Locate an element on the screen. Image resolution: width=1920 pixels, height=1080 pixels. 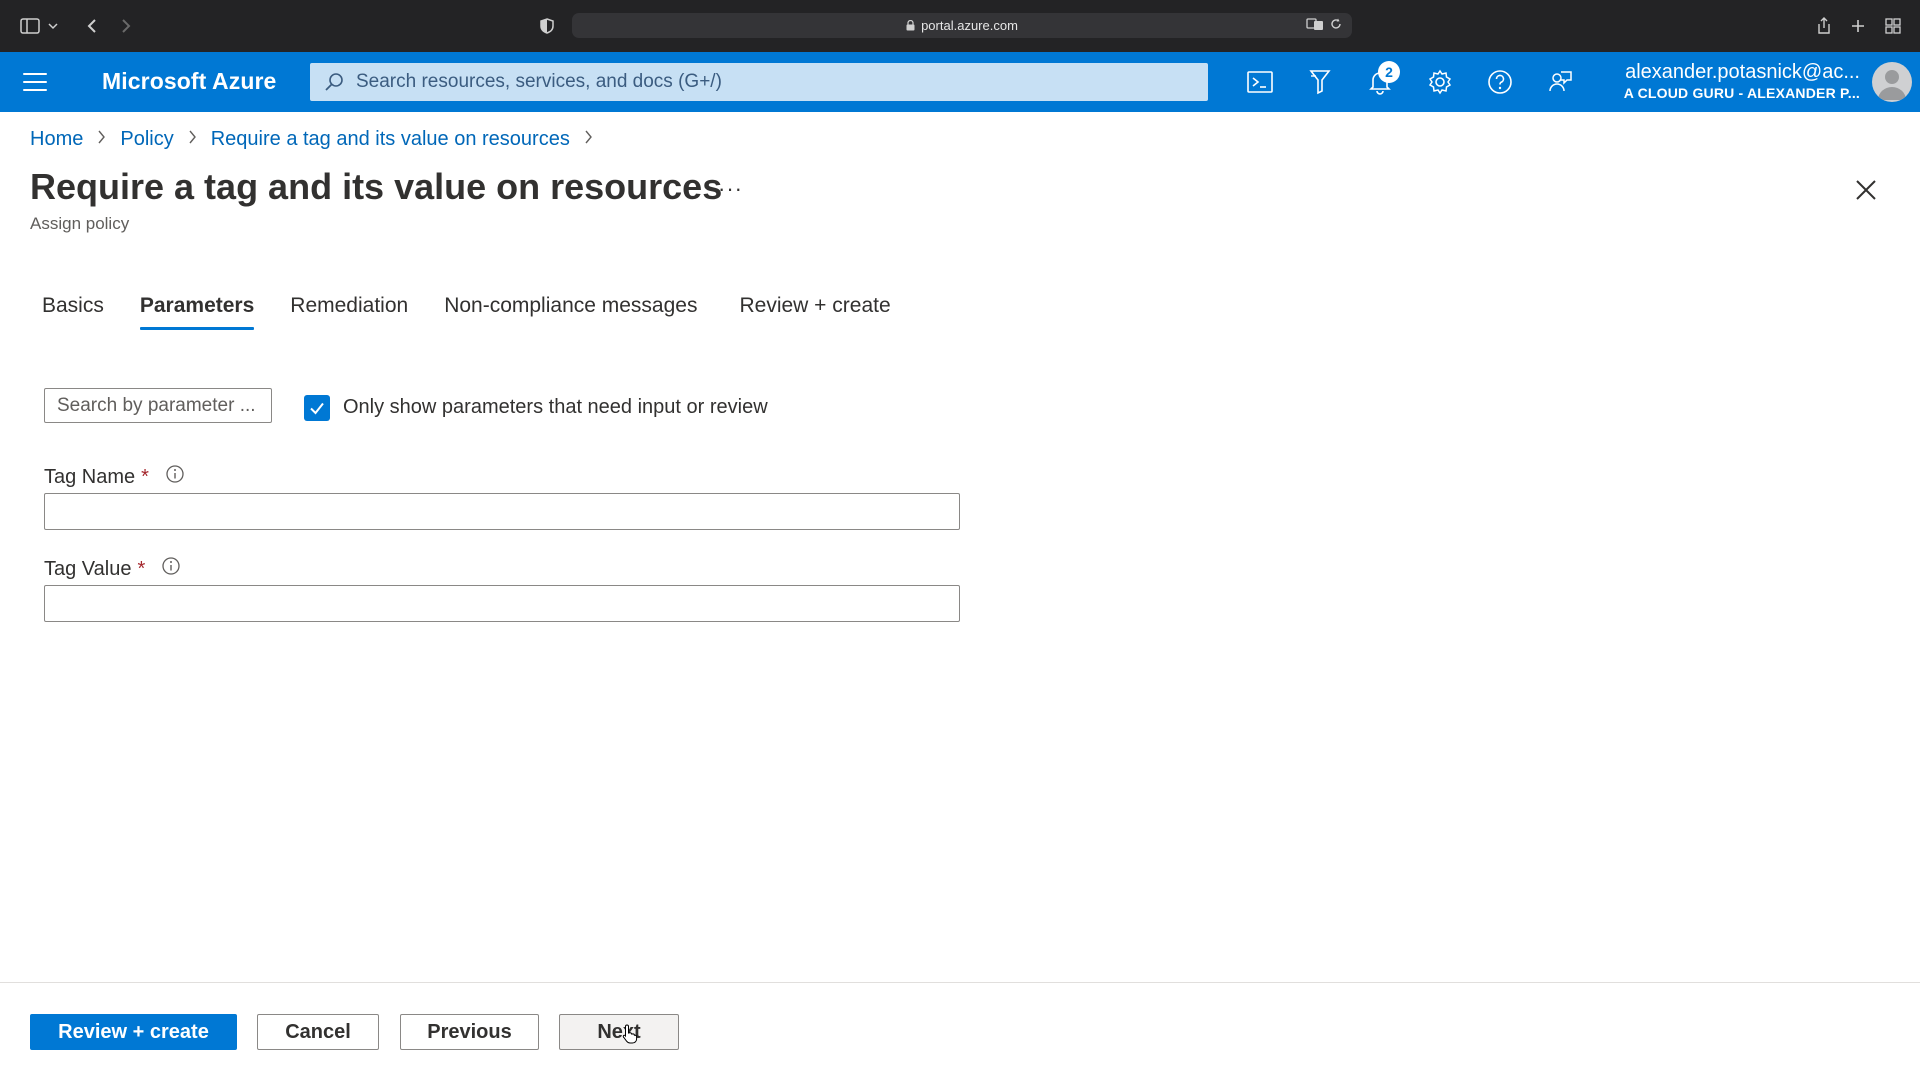
only-show-checkbox is located at coordinates (317, 408).